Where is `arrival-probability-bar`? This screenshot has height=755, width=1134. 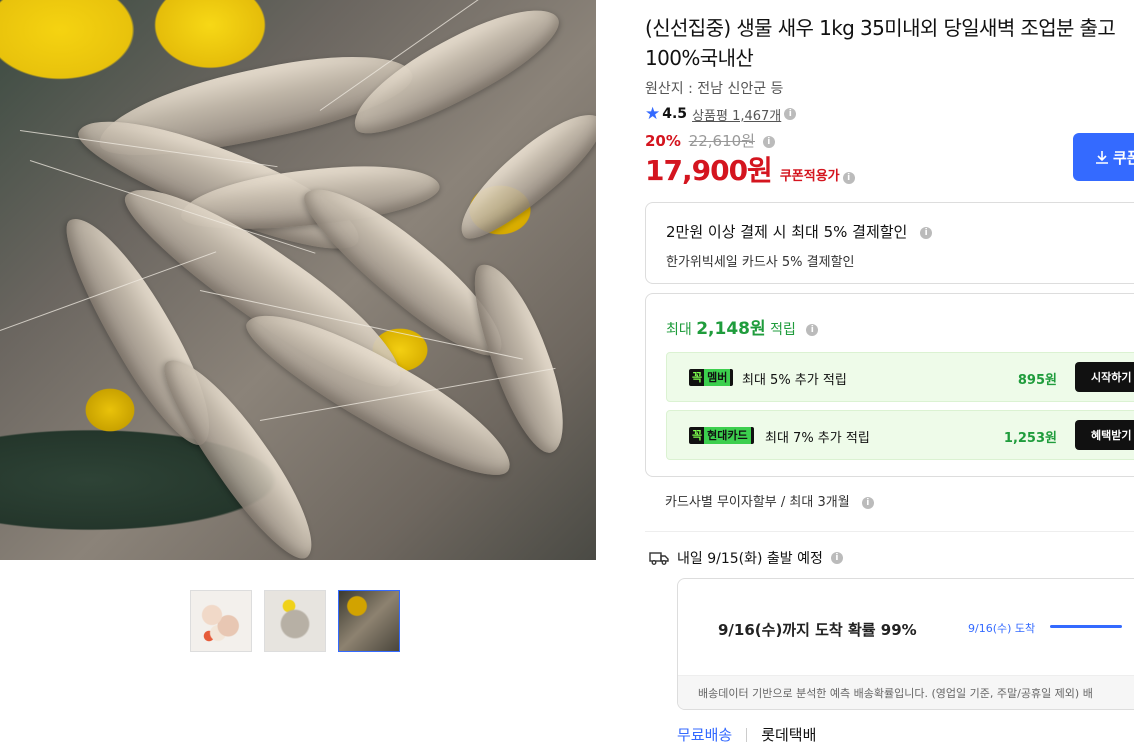
arrival-probability-bar is located at coordinates (1086, 626).